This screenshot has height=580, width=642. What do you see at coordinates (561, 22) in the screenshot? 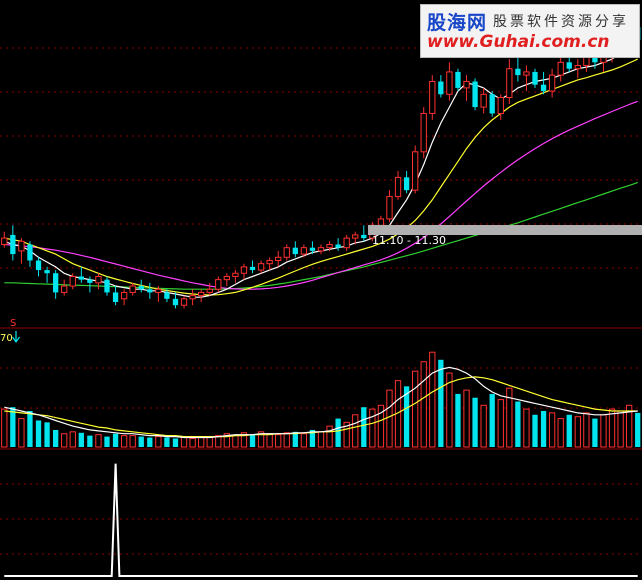
I see `watermark-slogan: 股票软件资源分享` at bounding box center [561, 22].